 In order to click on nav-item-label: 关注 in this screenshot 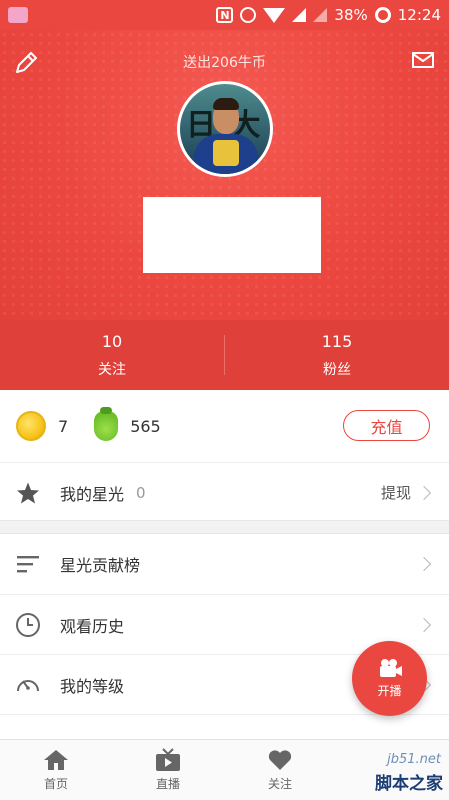, I will do `click(279, 784)`.